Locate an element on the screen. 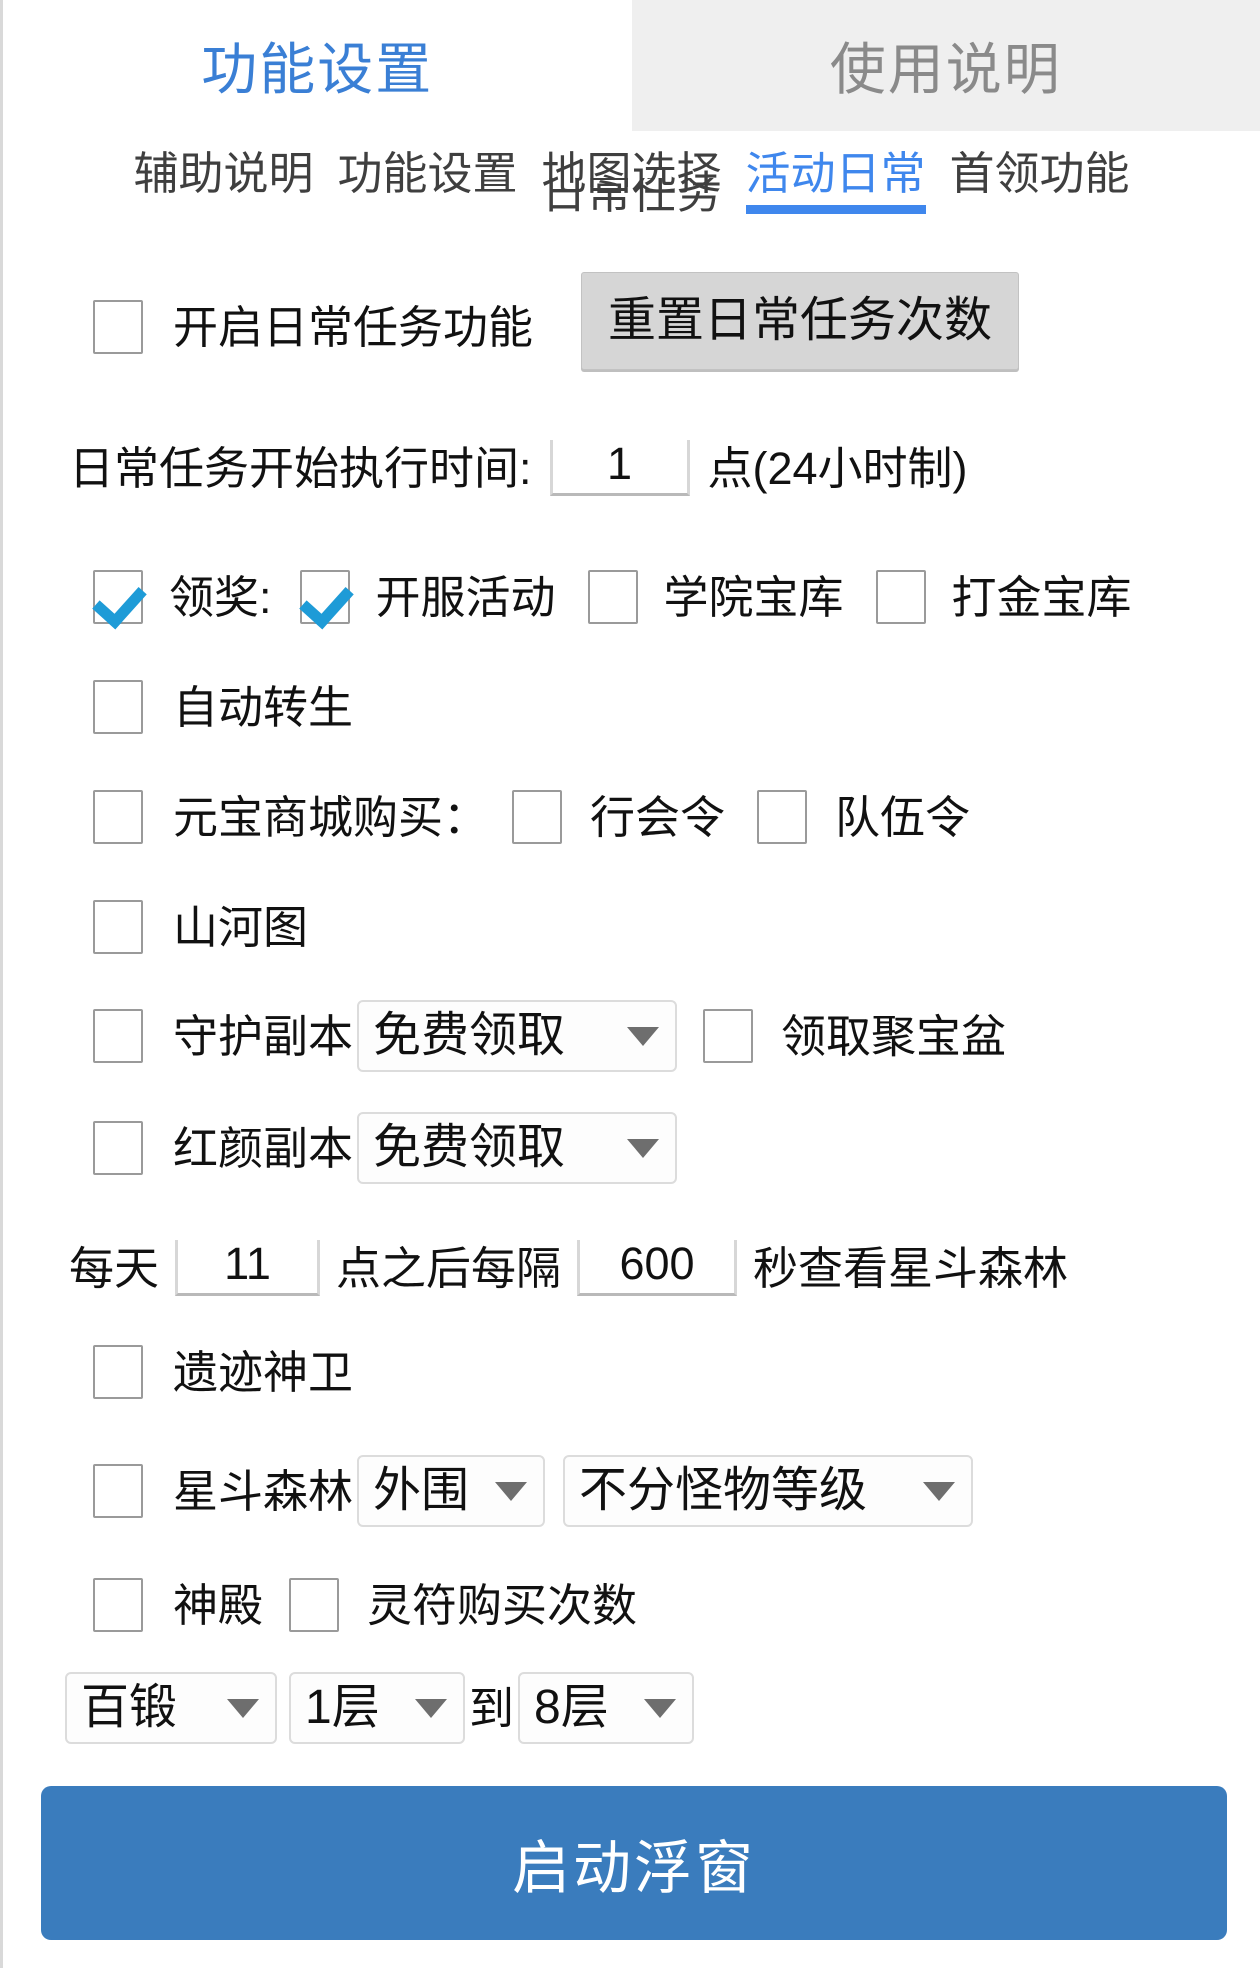  label-auto-rebirth: 自动转生 is located at coordinates (263, 707).